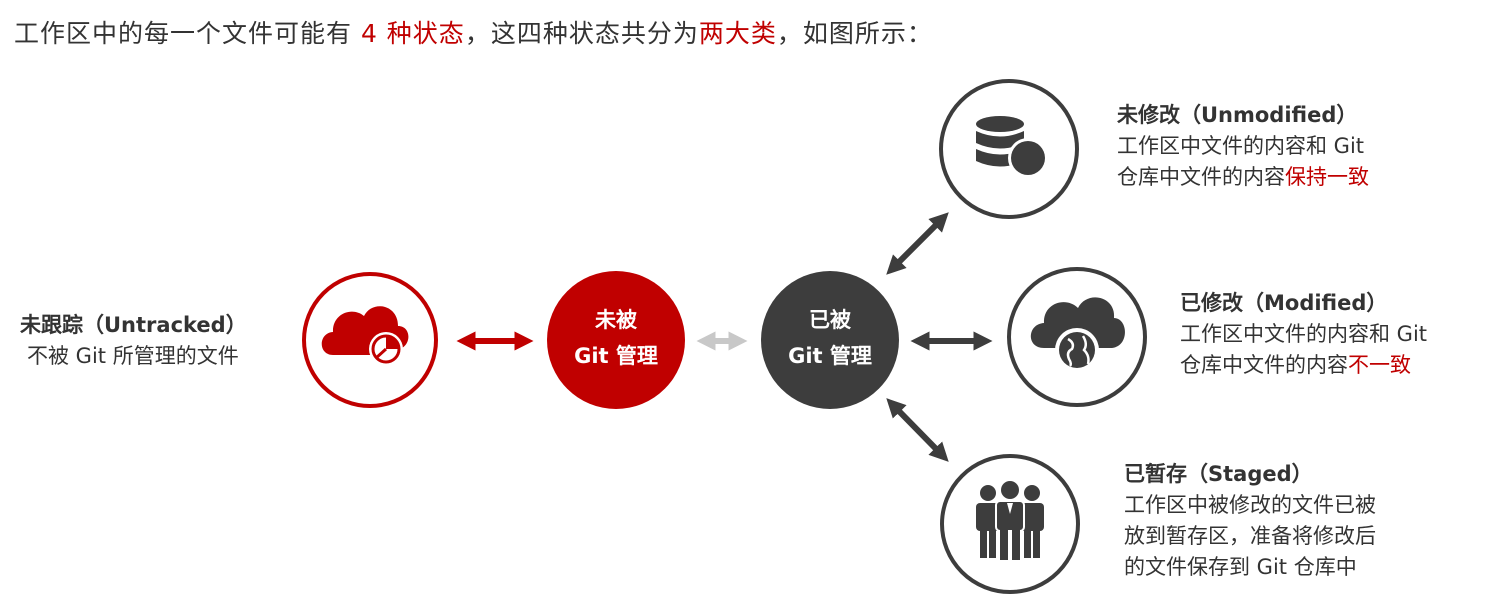 The width and height of the screenshot is (1496, 607). What do you see at coordinates (133, 356) in the screenshot?
I see `untracked-line1: 不被 Git 所管理的文件` at bounding box center [133, 356].